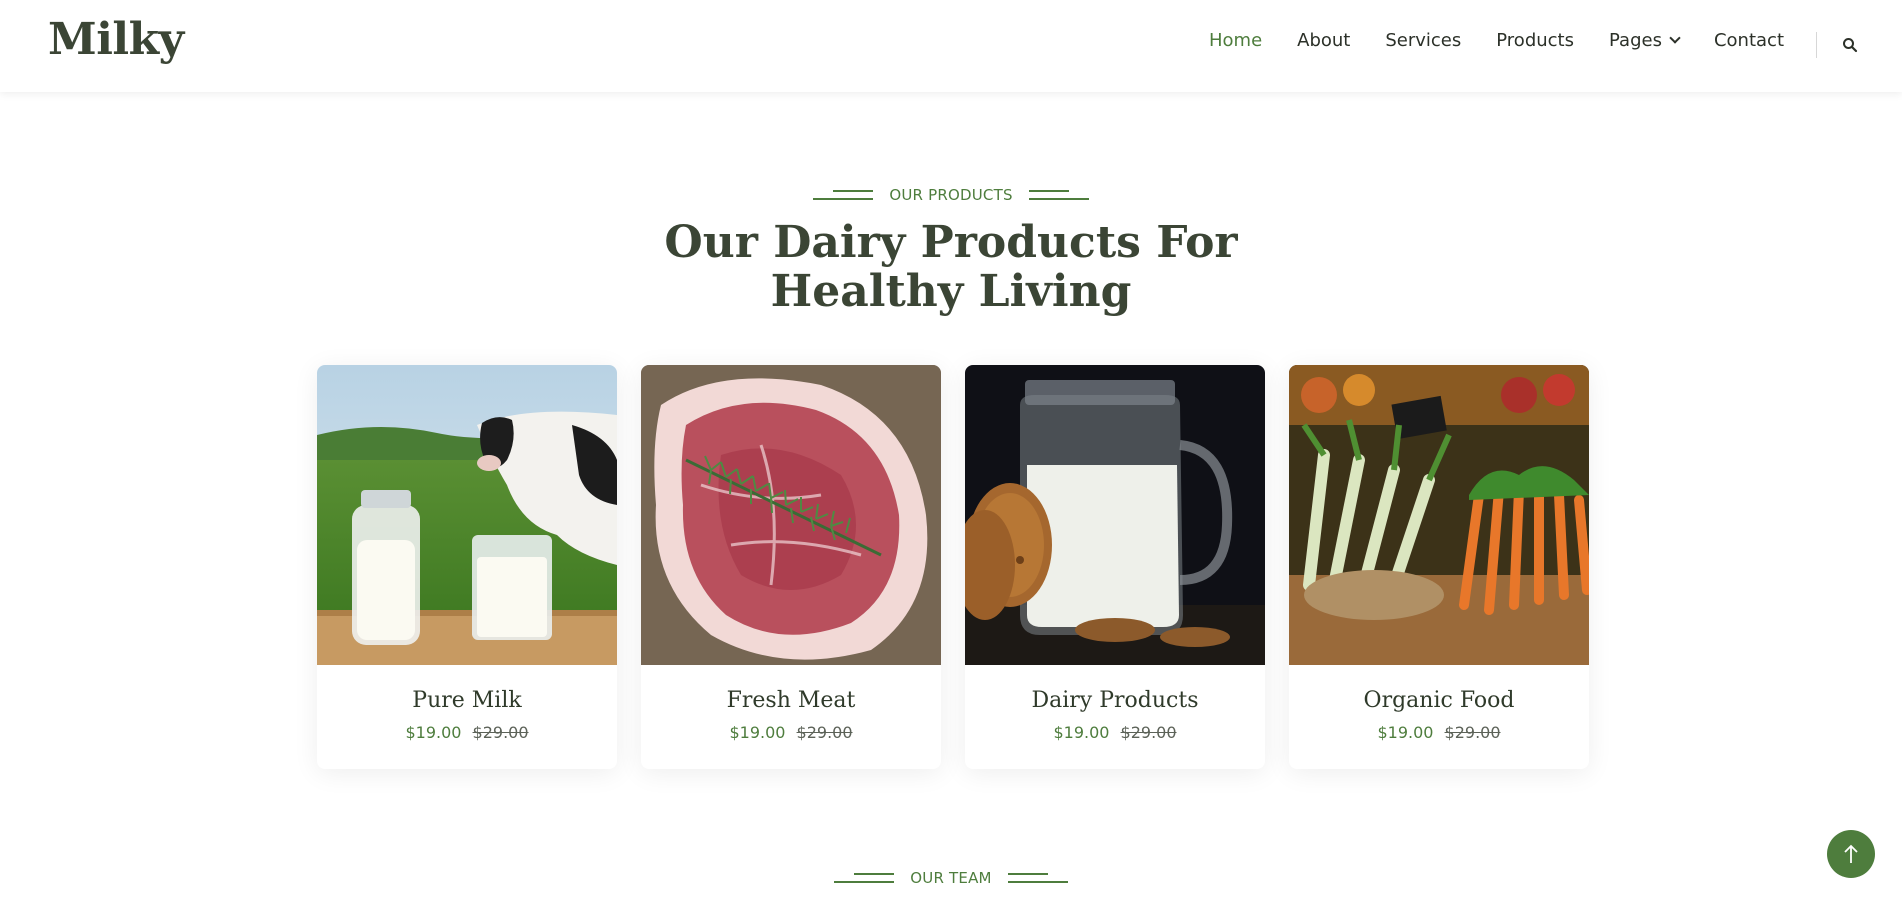 The width and height of the screenshot is (1902, 908). I want to click on products-eyebrow: OUR PRODUCTS, so click(951, 195).